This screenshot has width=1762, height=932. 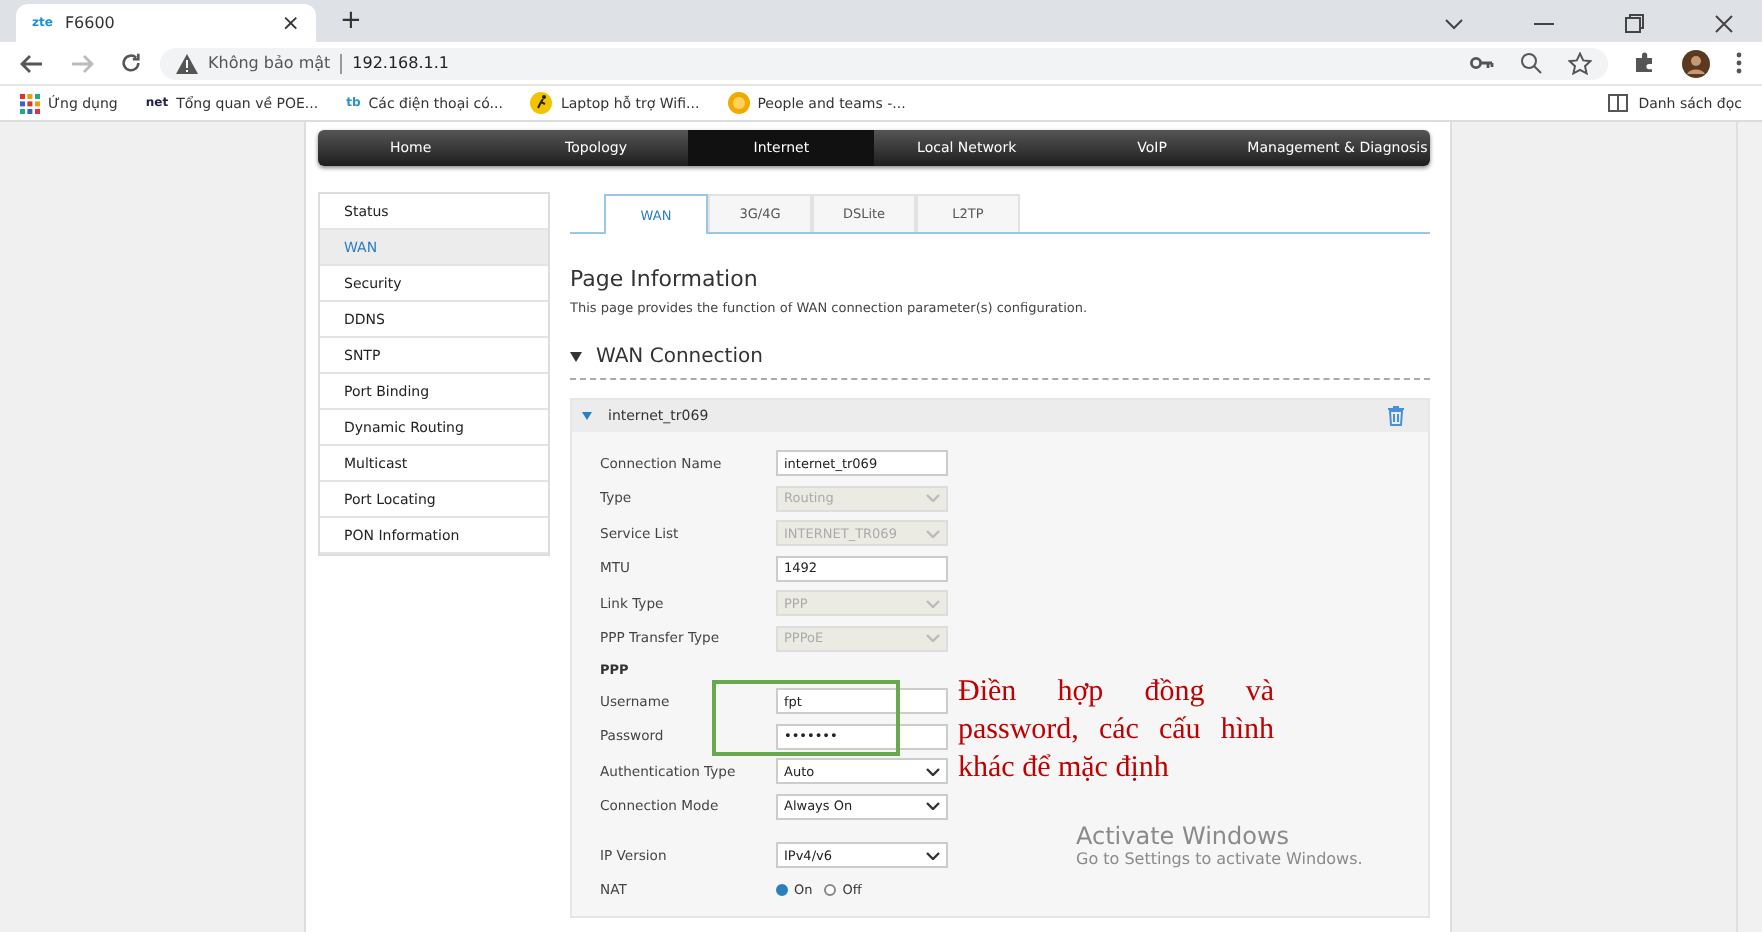 I want to click on new-tab-button: +, so click(x=351, y=21).